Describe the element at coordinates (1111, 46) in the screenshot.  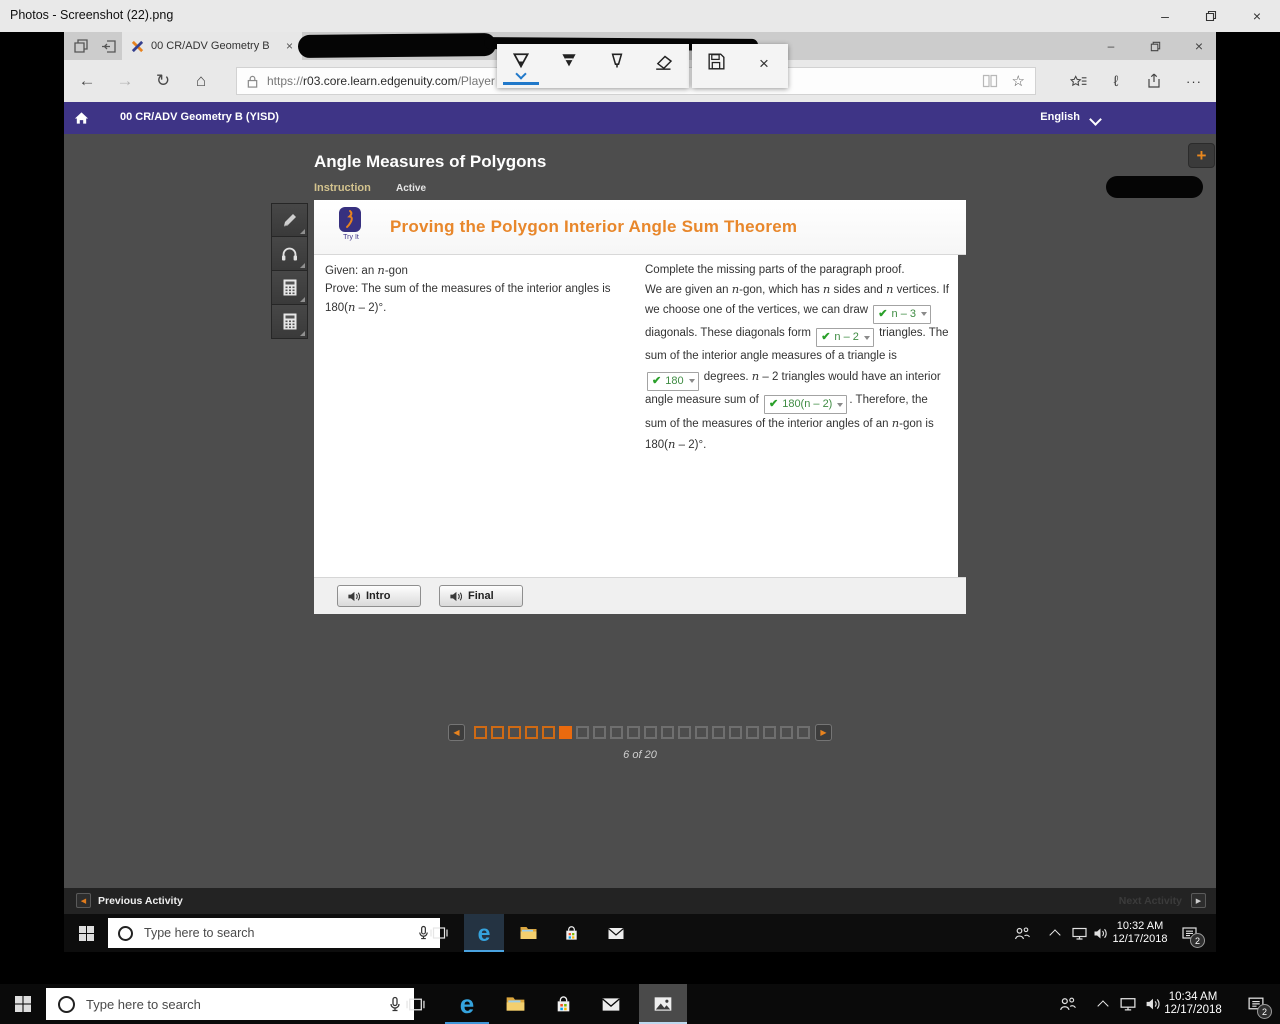
I see `edge-minimize-button: –` at that location.